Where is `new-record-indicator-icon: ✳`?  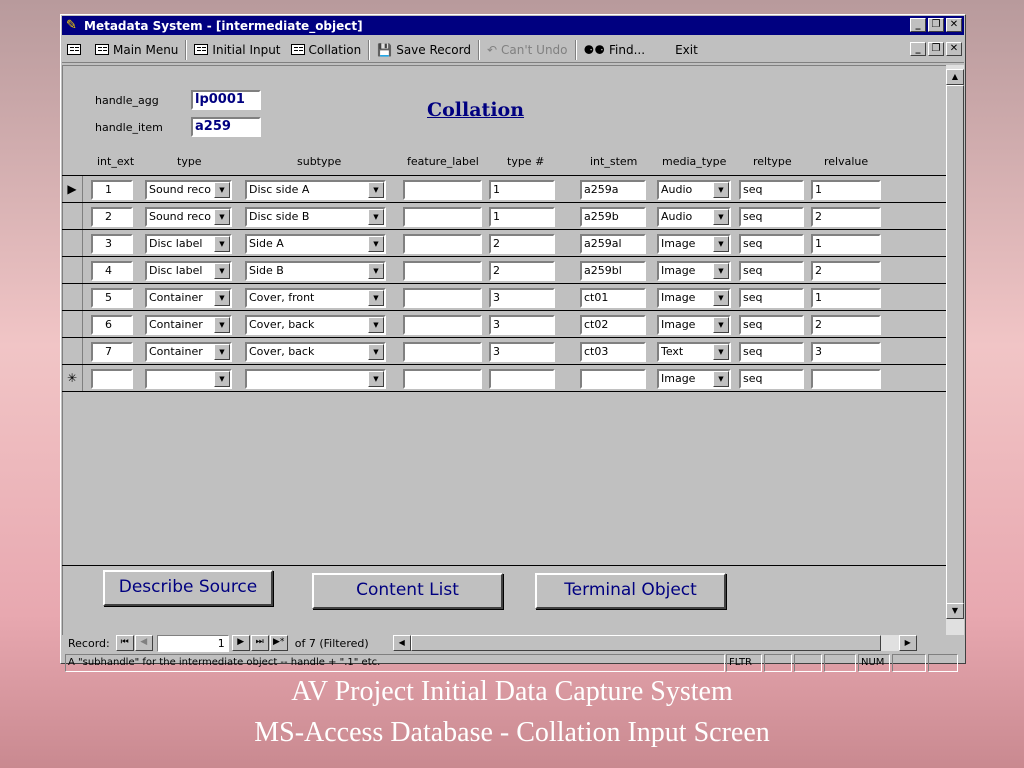 new-record-indicator-icon: ✳ is located at coordinates (72, 378).